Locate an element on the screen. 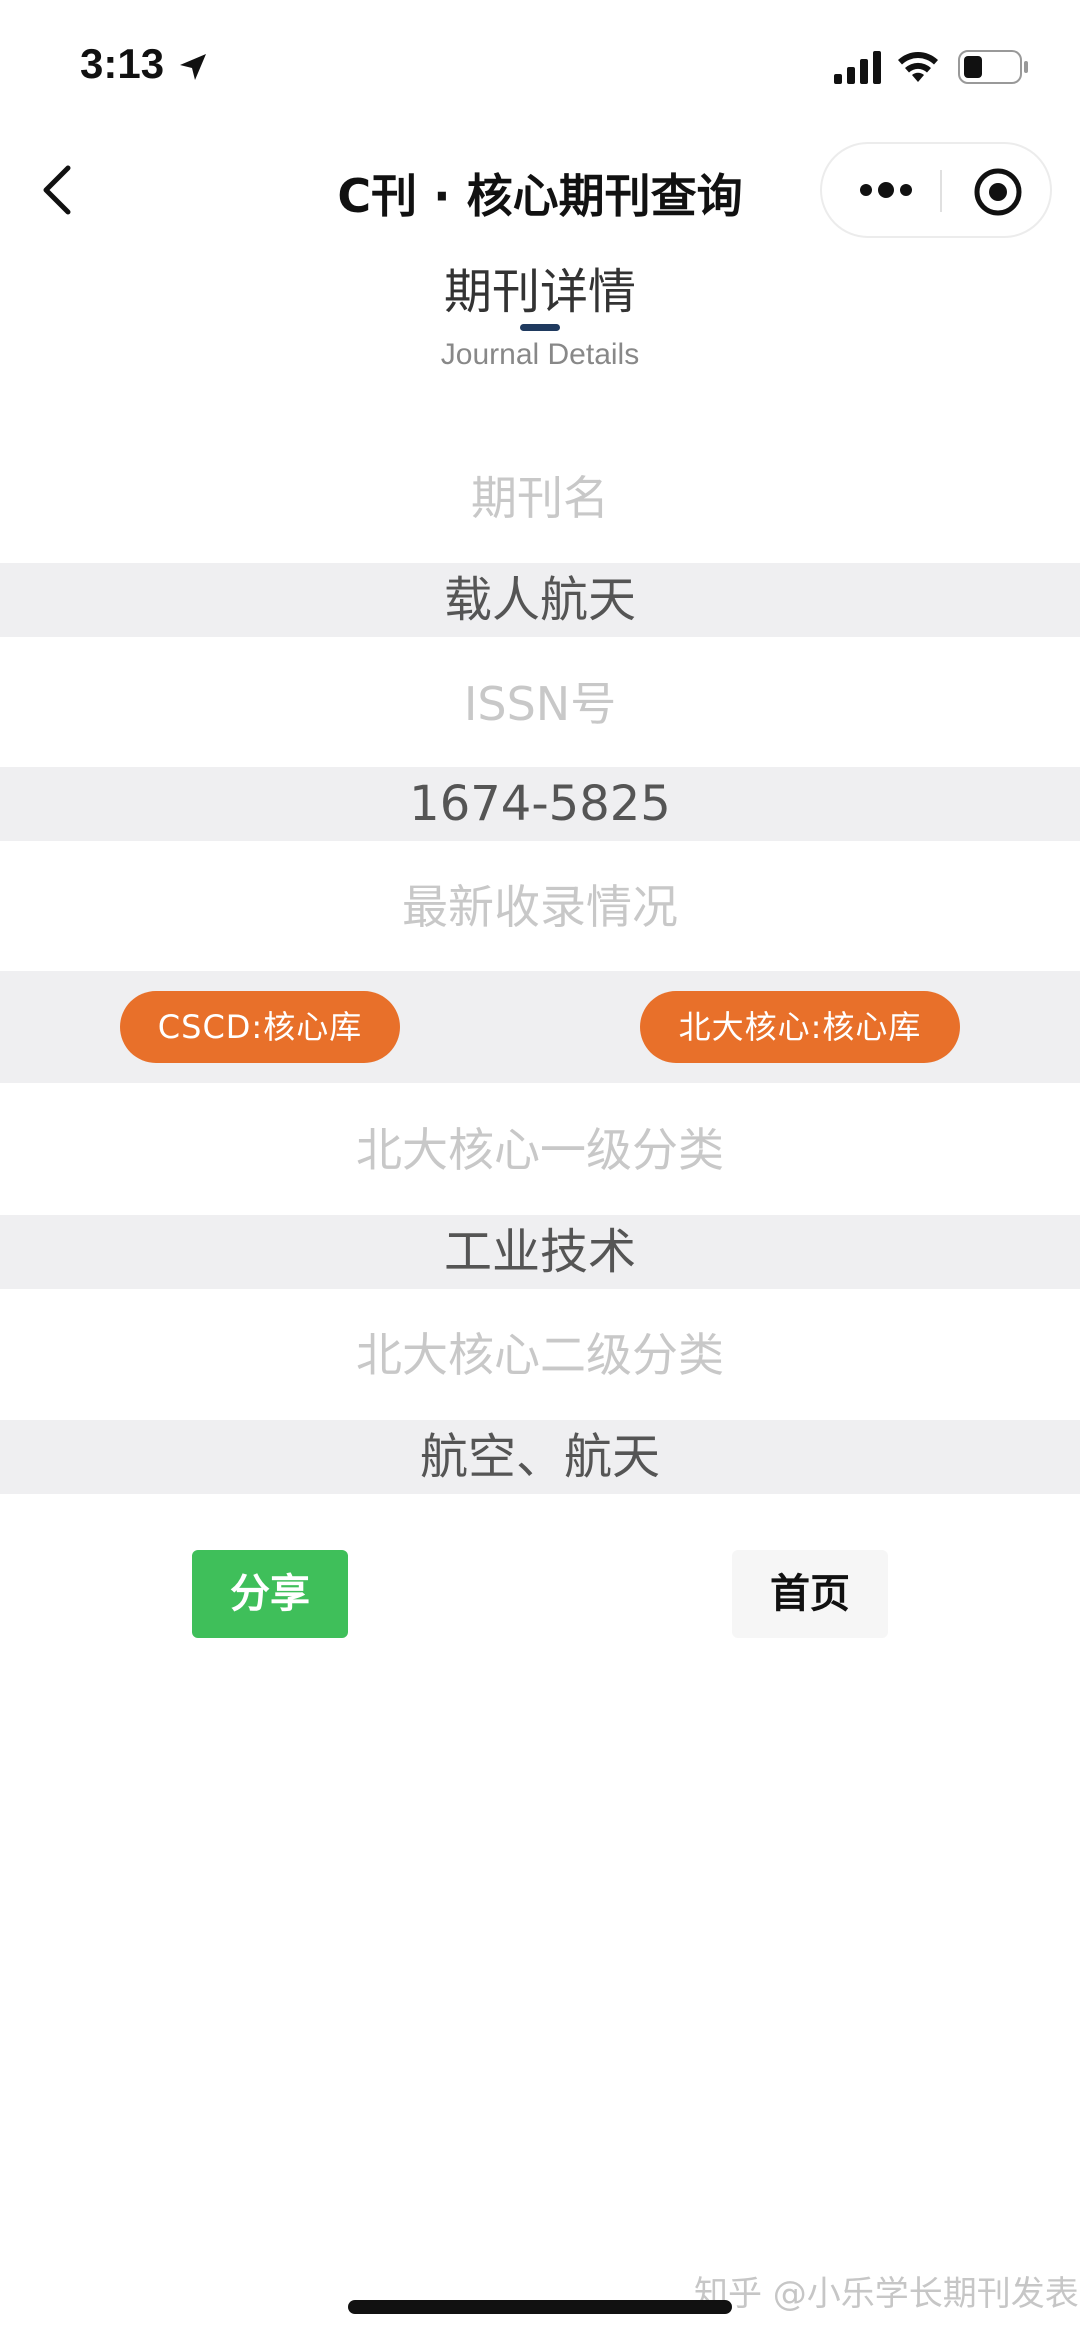 The height and width of the screenshot is (2337, 1080). pku-level2-label: 北大核心二级分类 is located at coordinates (540, 1355).